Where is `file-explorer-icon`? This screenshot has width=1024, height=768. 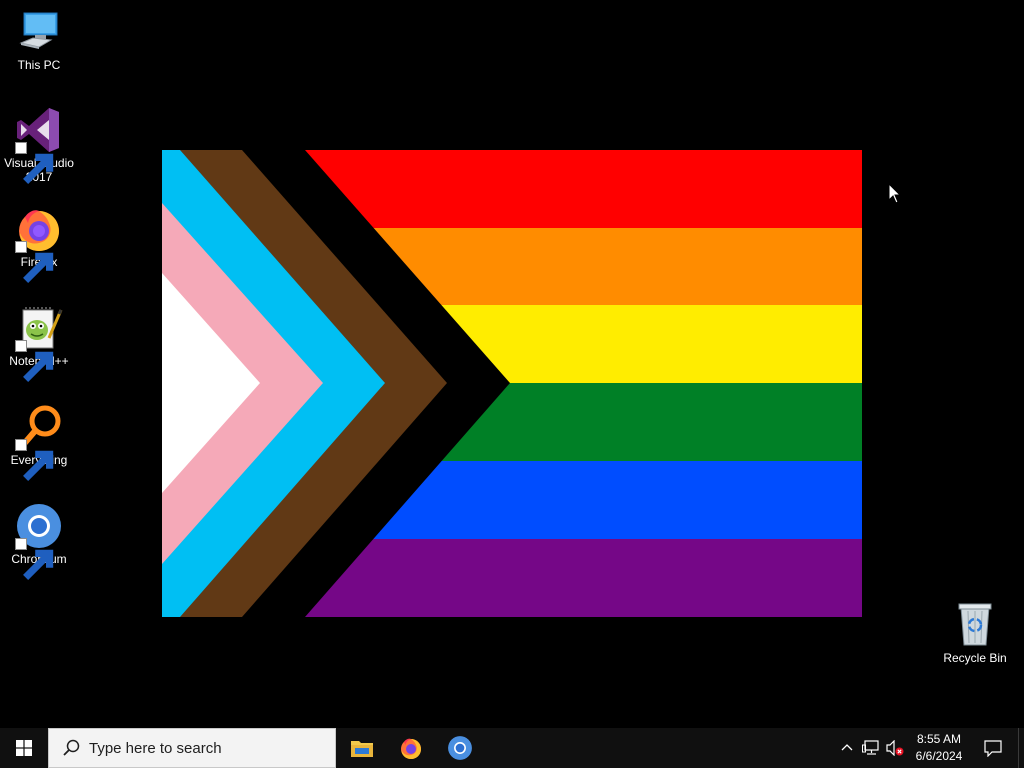 file-explorer-icon is located at coordinates (362, 749).